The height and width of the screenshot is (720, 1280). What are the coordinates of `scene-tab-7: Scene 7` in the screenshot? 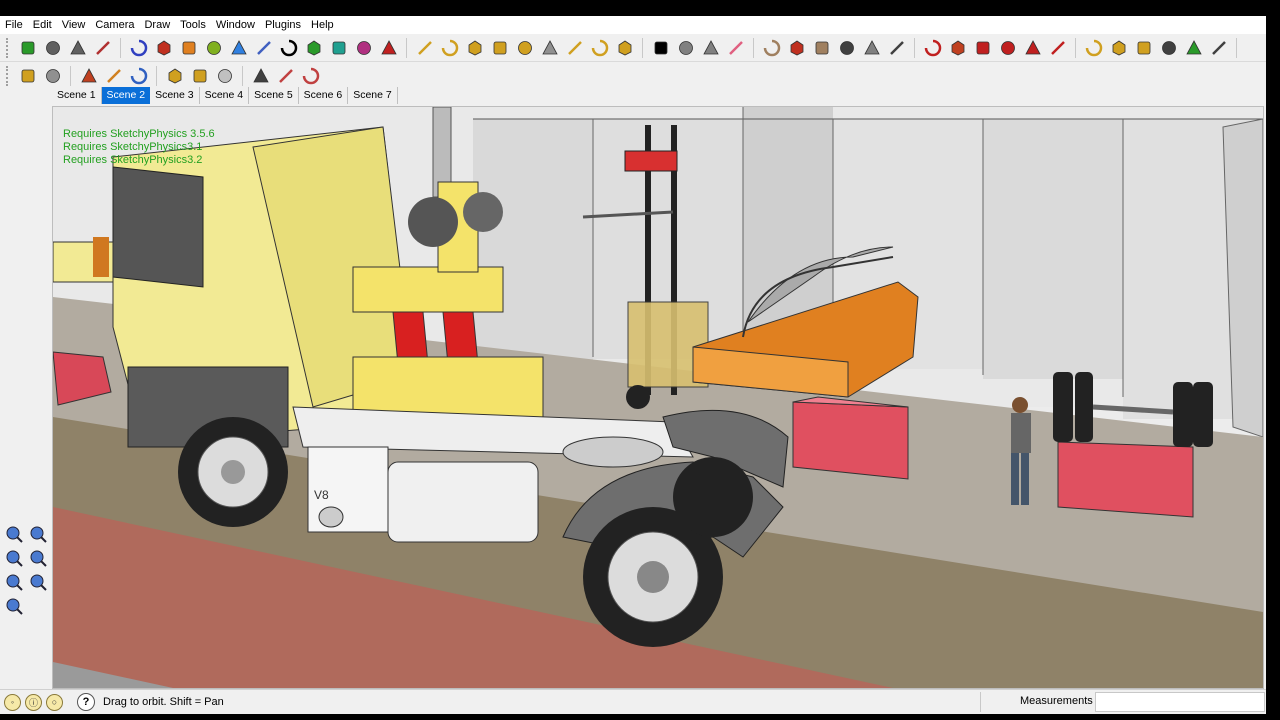 It's located at (373, 95).